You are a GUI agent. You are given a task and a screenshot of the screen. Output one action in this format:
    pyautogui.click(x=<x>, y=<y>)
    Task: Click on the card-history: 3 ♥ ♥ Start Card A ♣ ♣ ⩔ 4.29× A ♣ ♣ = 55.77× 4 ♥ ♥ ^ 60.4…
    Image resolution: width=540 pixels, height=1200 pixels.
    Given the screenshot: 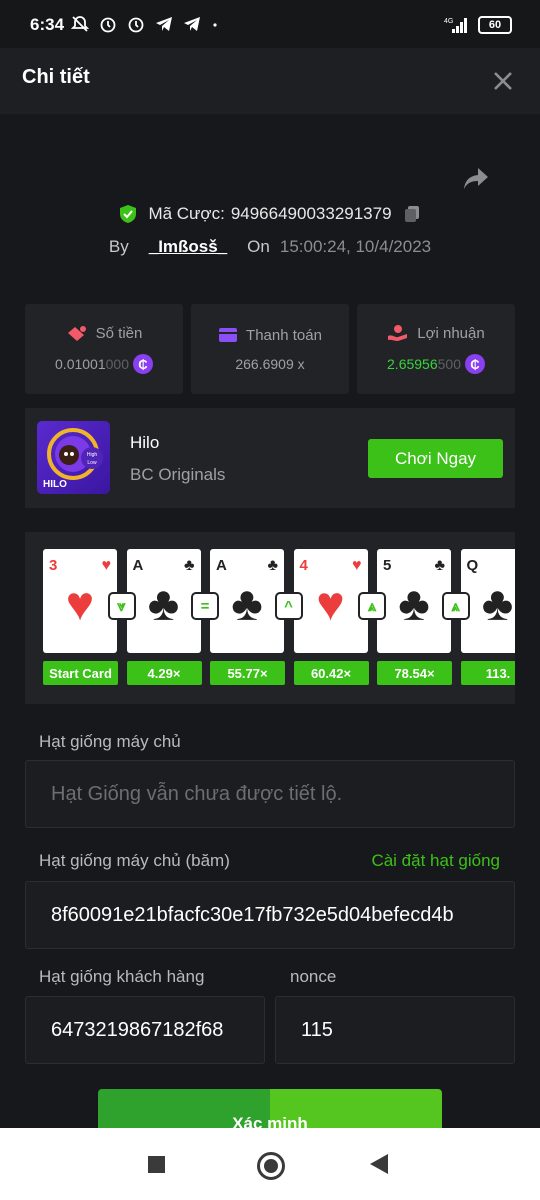 What is the action you would take?
    pyautogui.click(x=270, y=618)
    